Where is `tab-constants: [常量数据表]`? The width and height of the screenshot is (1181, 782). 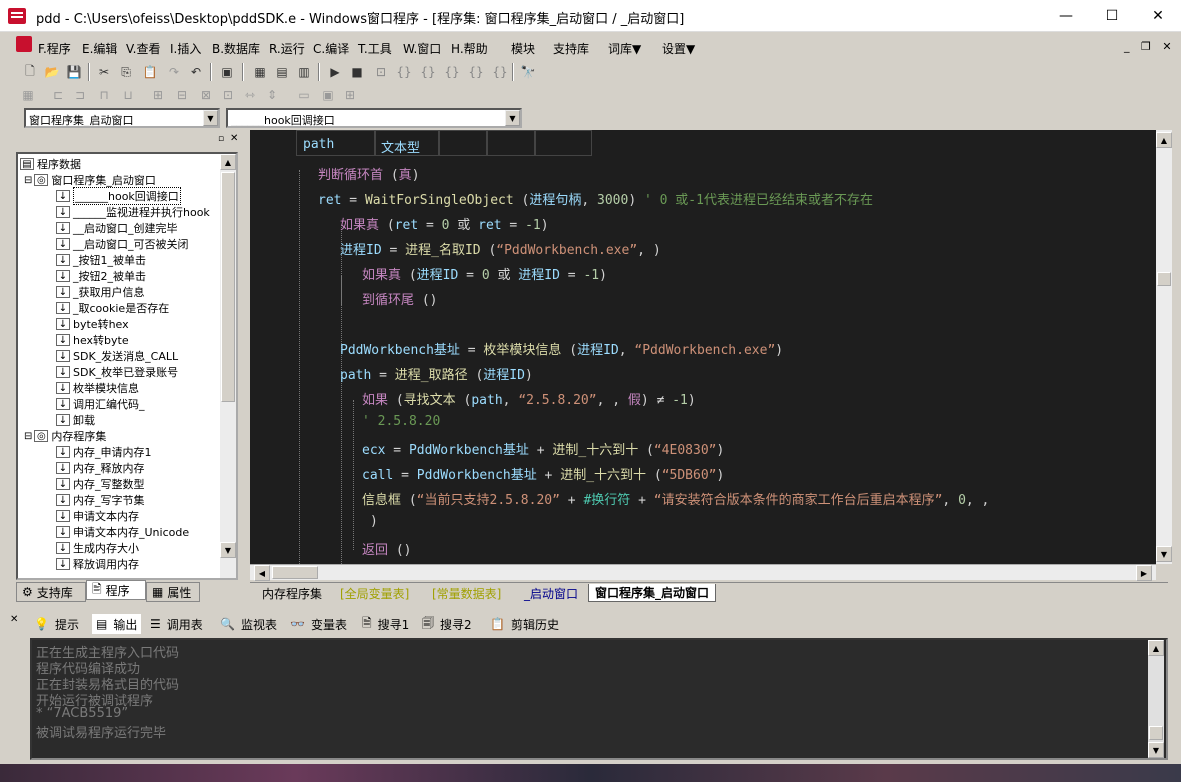
tab-constants: [常量数据表] is located at coordinates (466, 593).